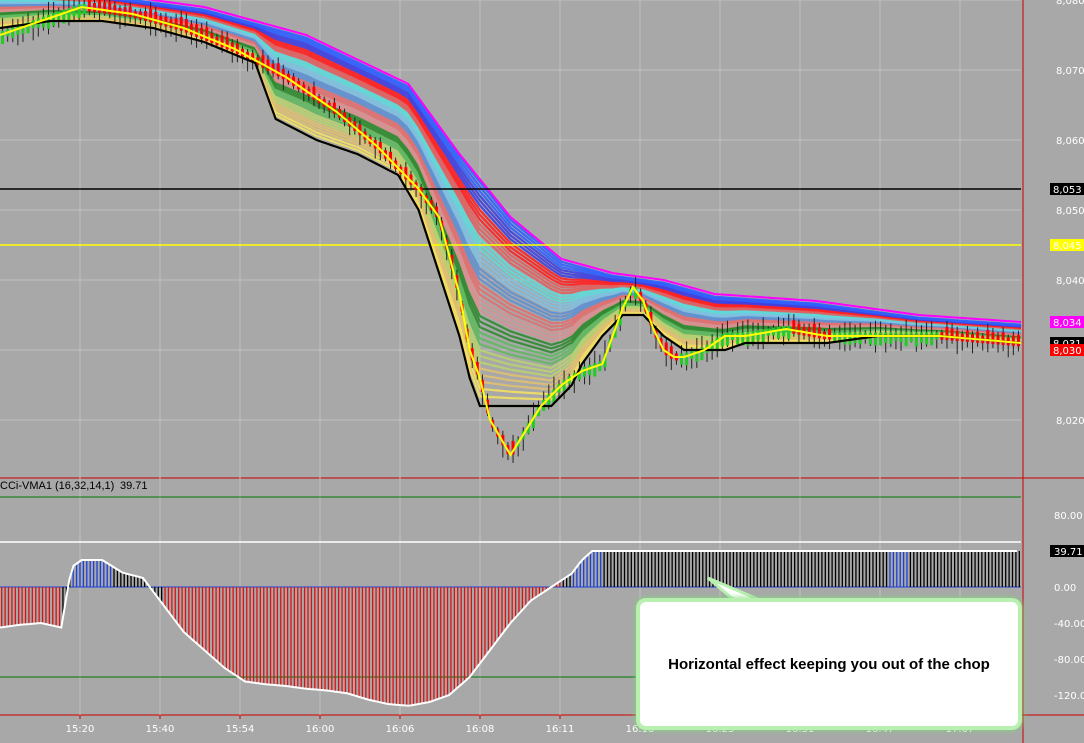 This screenshot has width=1084, height=743. Describe the element at coordinates (1070, 281) in the screenshot. I see `price-tick-label-4: 8,040` at that location.